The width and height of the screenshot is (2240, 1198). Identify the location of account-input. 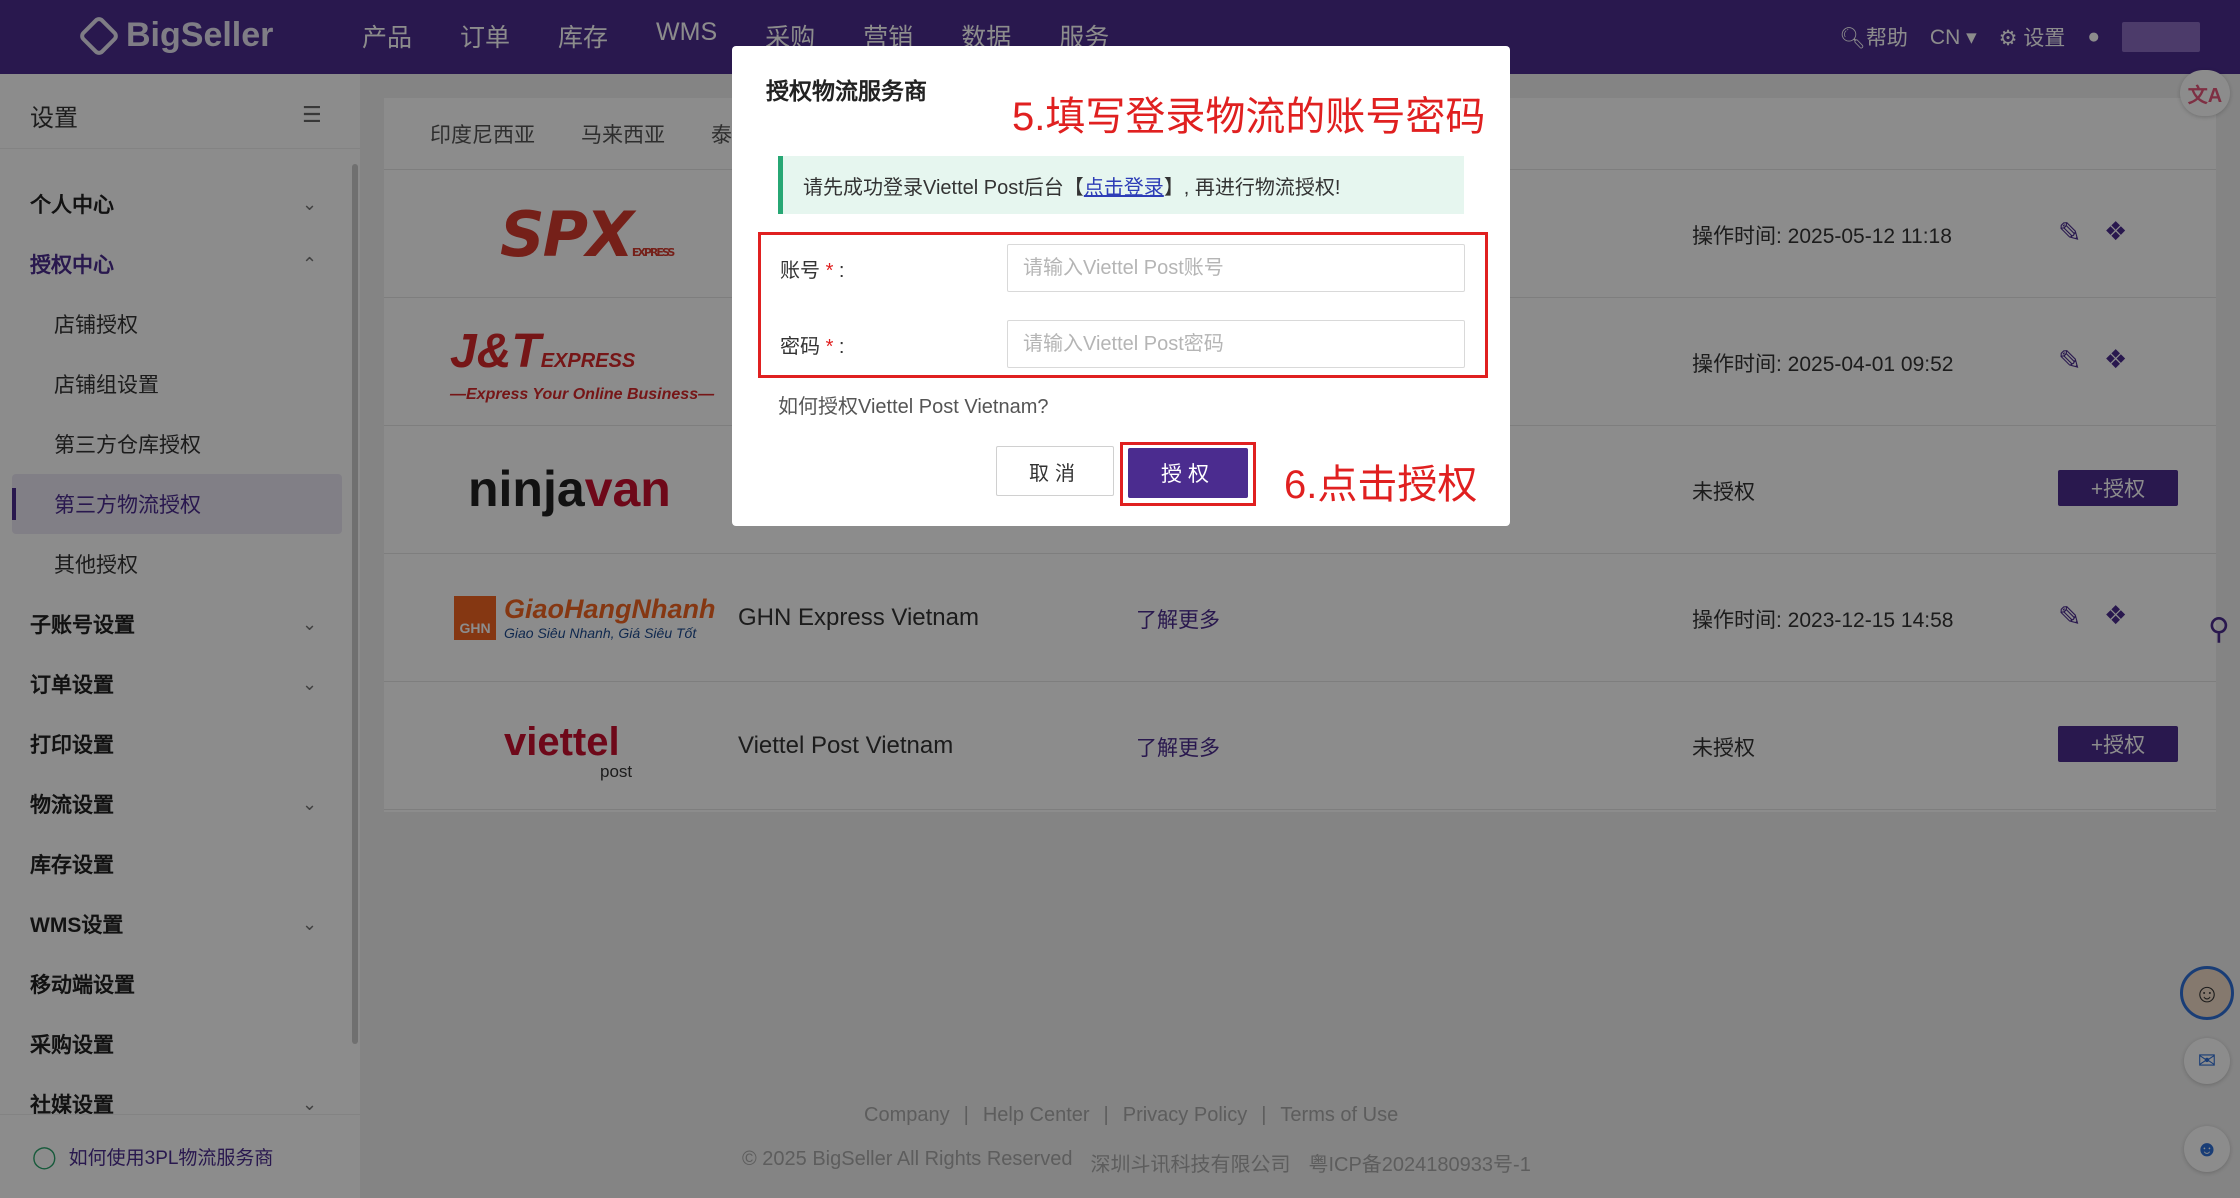
(1236, 268).